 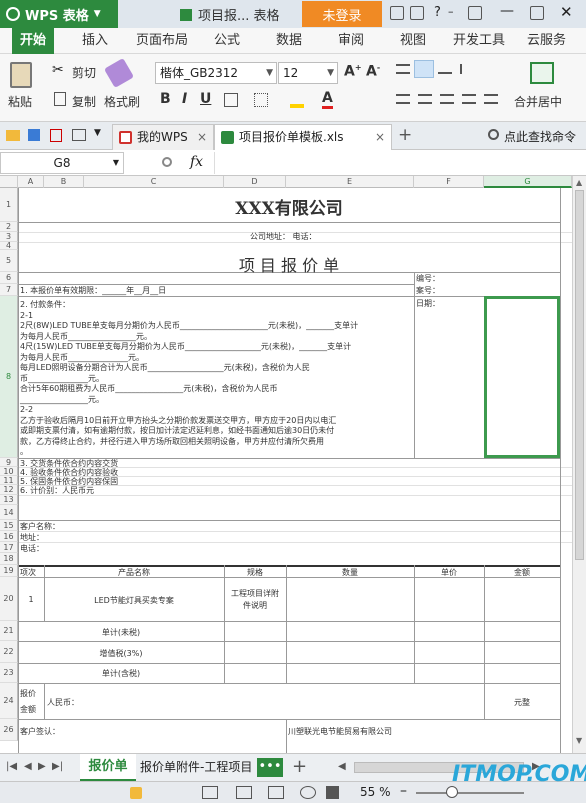 I want to click on page-break-view-icon, so click(x=244, y=792).